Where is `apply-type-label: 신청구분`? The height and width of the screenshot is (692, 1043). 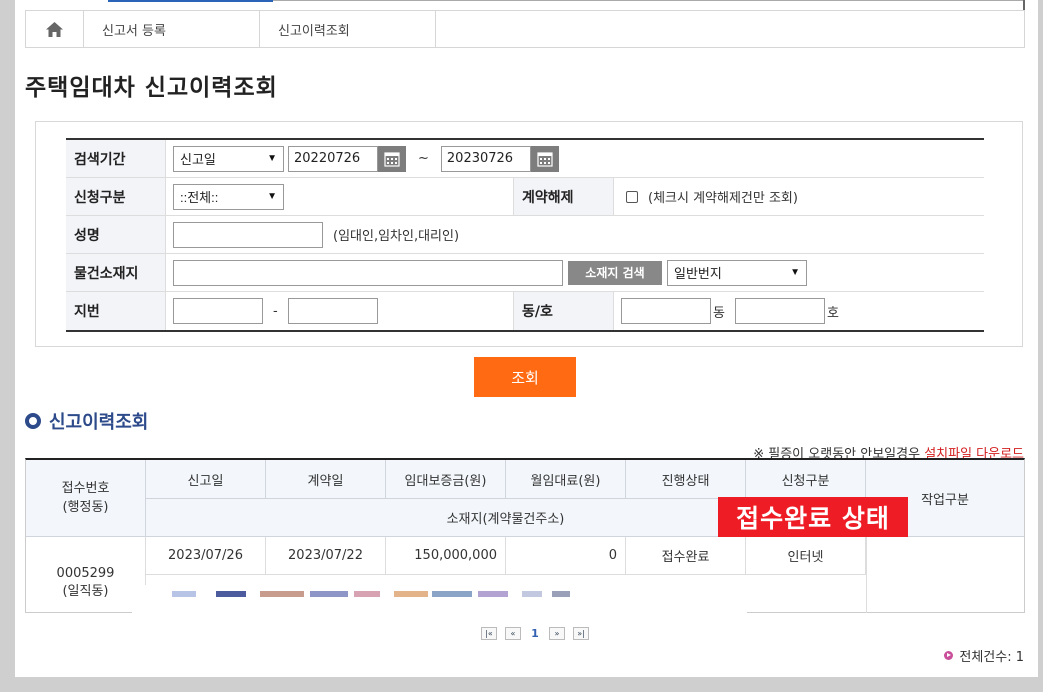
apply-type-label: 신청구분 is located at coordinates (116, 196).